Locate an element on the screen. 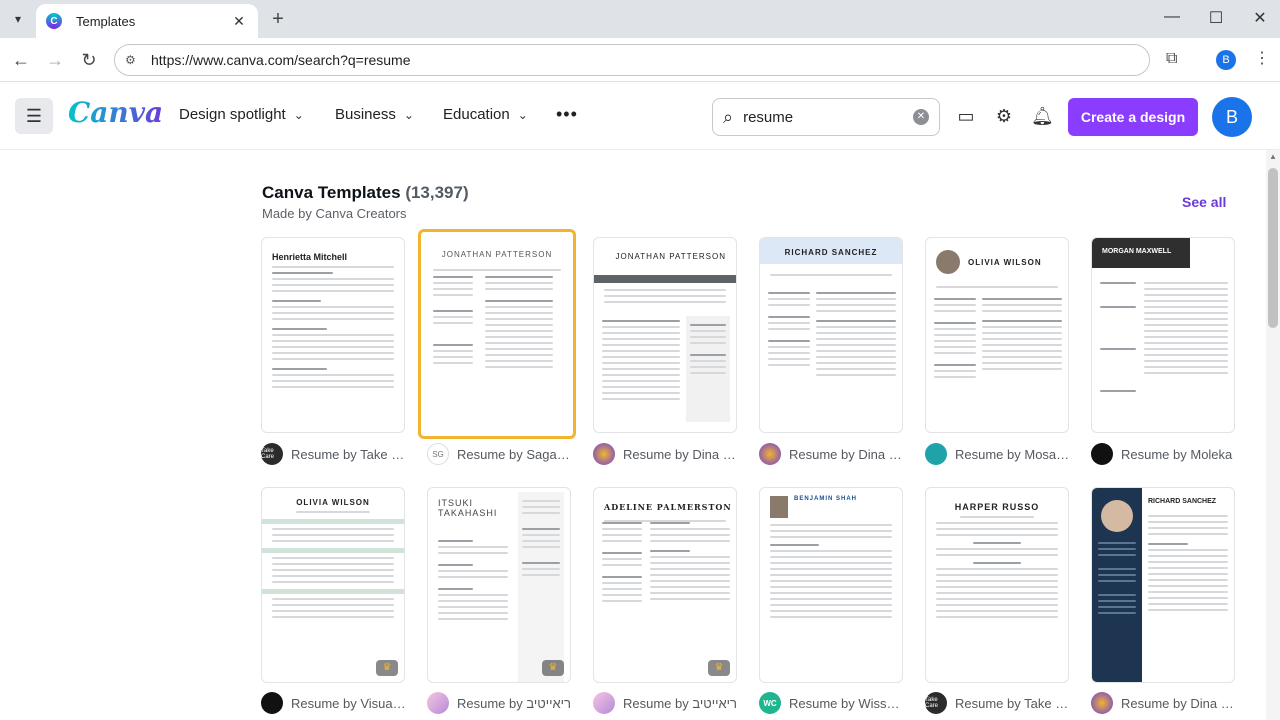 The height and width of the screenshot is (720, 1280). new-tab-icon: + is located at coordinates (278, 19).